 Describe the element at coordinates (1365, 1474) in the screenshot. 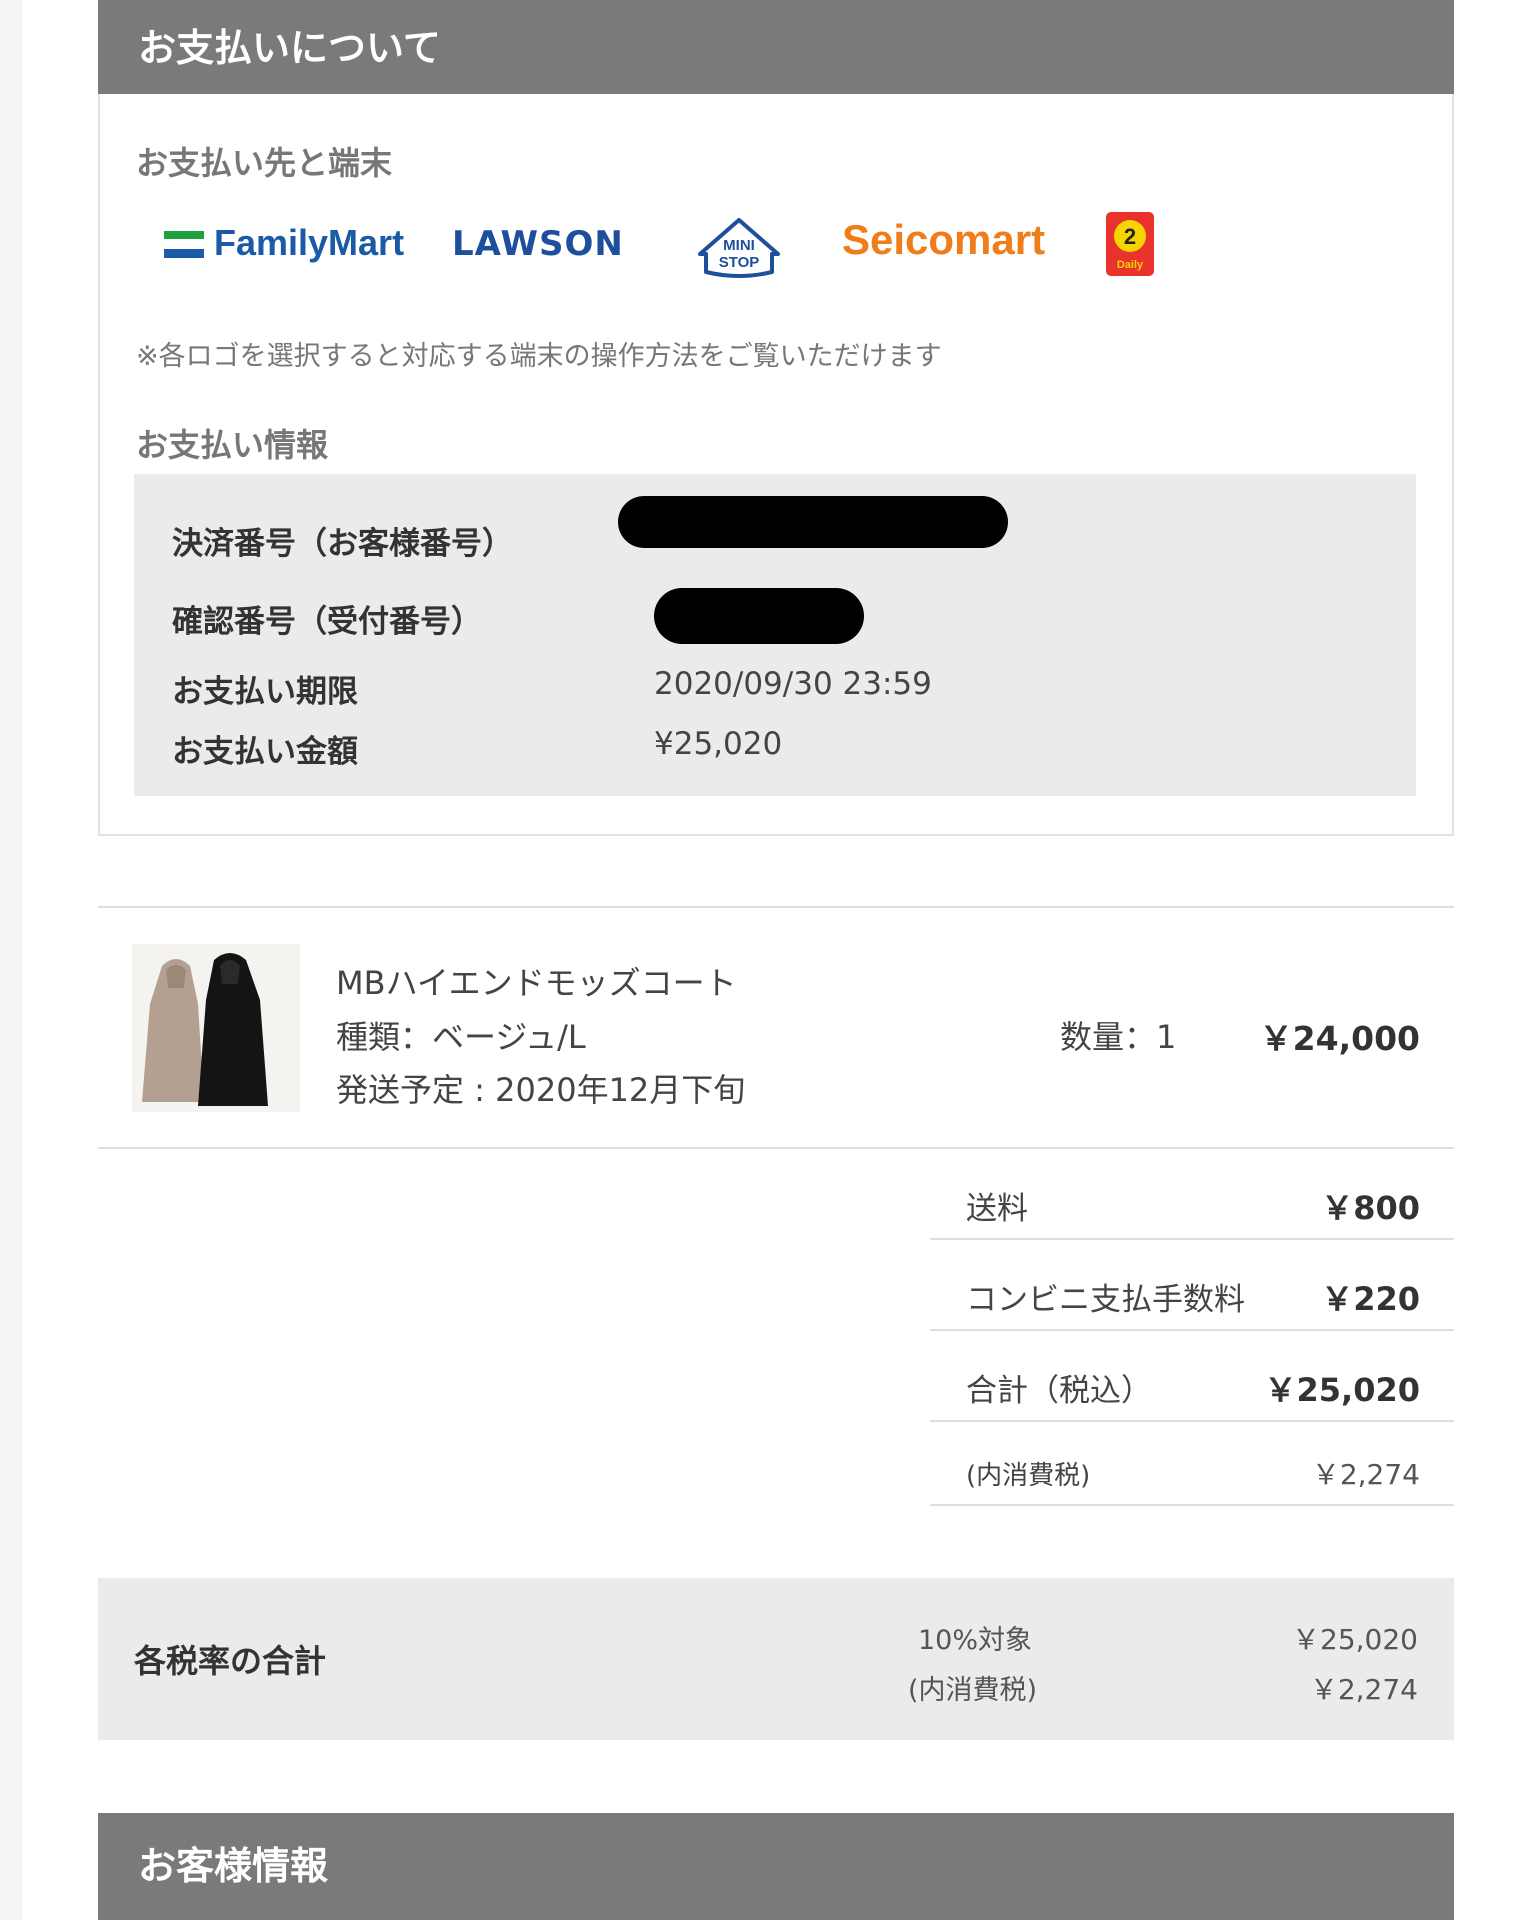

I see `consumption-tax-value: ￥2,274` at that location.